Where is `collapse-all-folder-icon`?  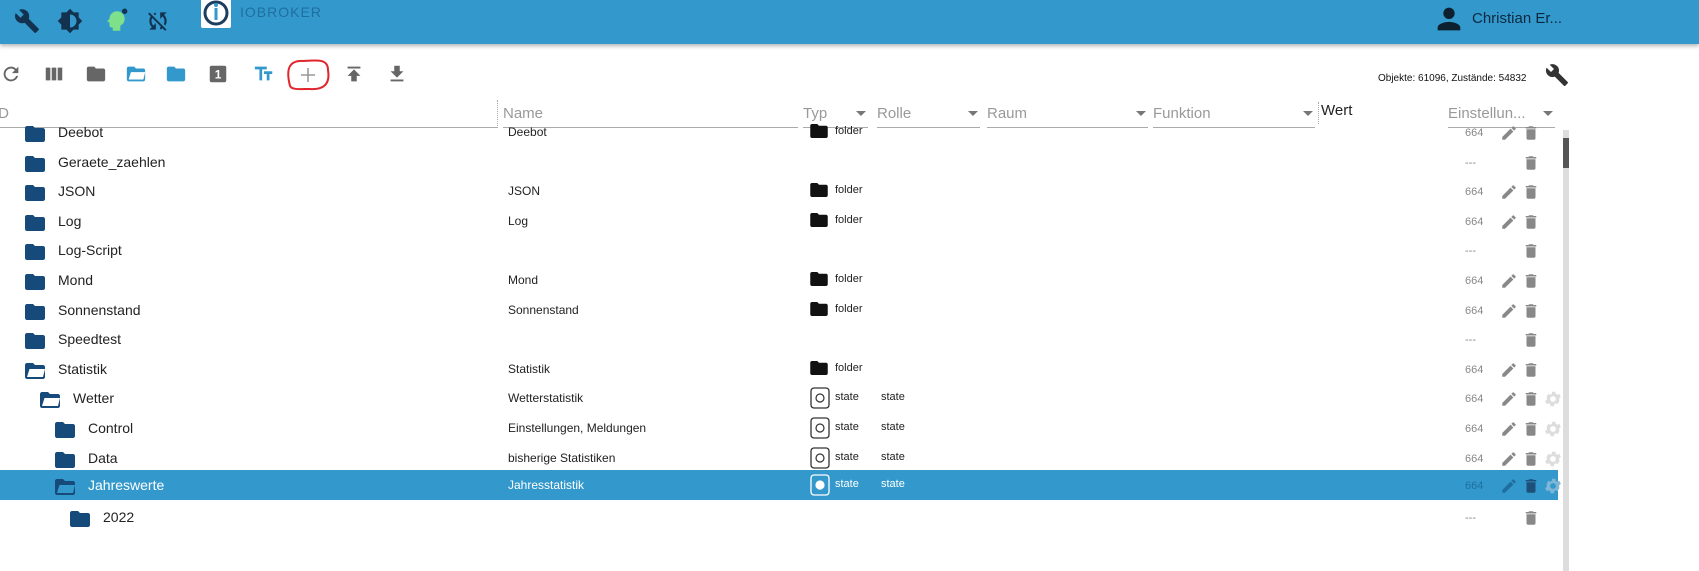 collapse-all-folder-icon is located at coordinates (96, 74).